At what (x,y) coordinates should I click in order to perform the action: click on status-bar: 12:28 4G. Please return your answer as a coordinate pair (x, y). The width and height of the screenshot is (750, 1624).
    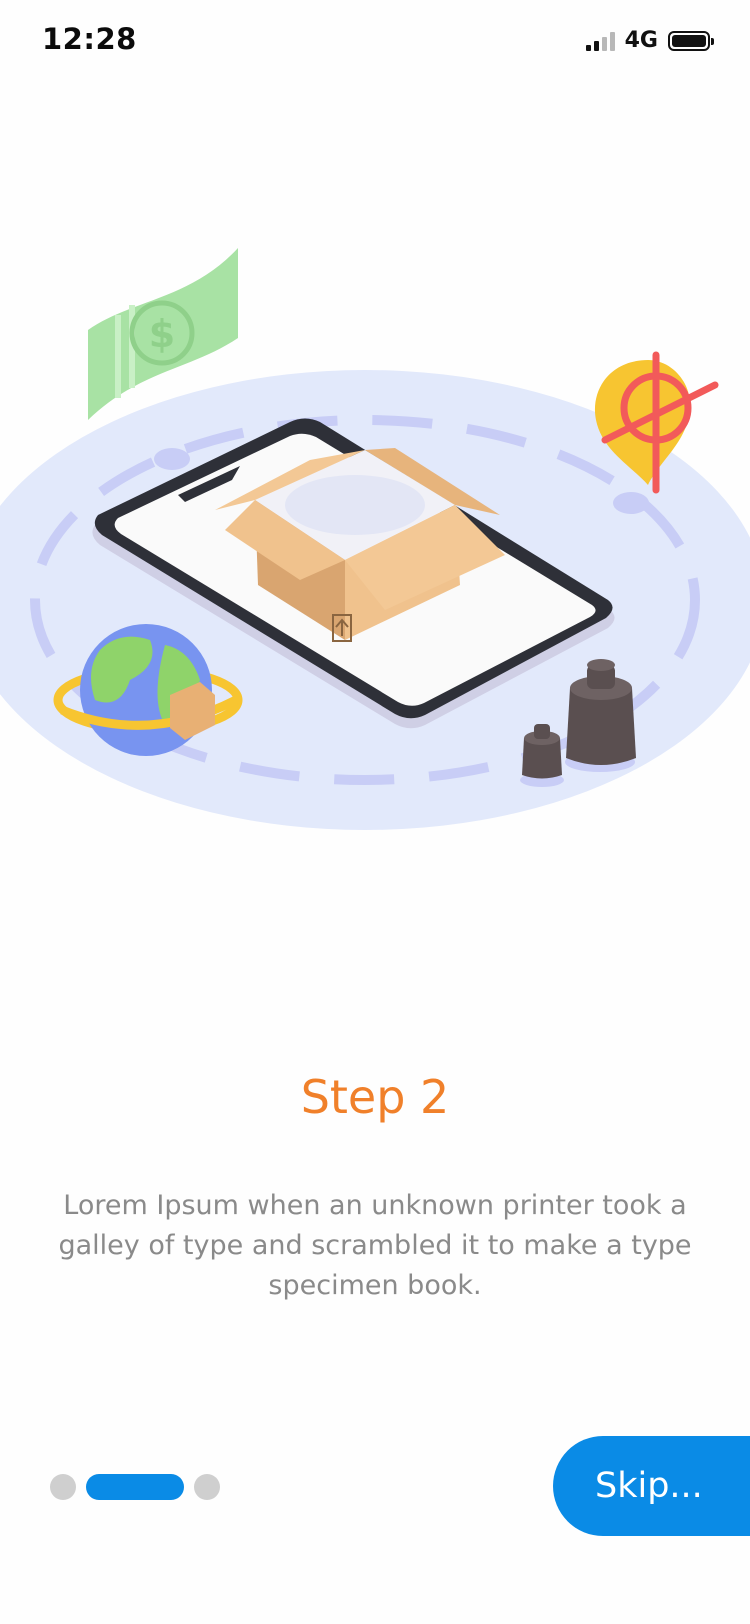
    Looking at the image, I should click on (375, 44).